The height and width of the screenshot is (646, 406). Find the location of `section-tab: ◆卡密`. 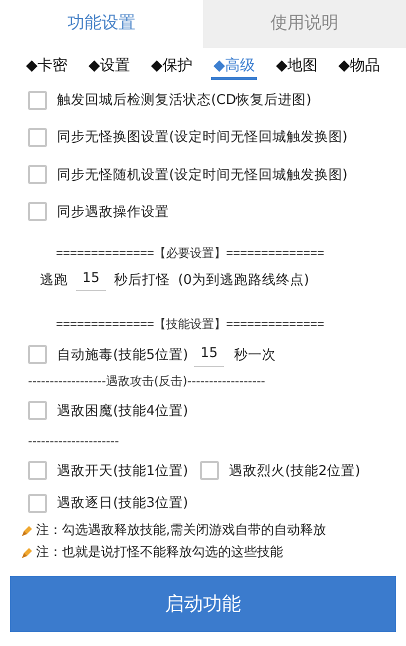

section-tab: ◆卡密 is located at coordinates (47, 67).